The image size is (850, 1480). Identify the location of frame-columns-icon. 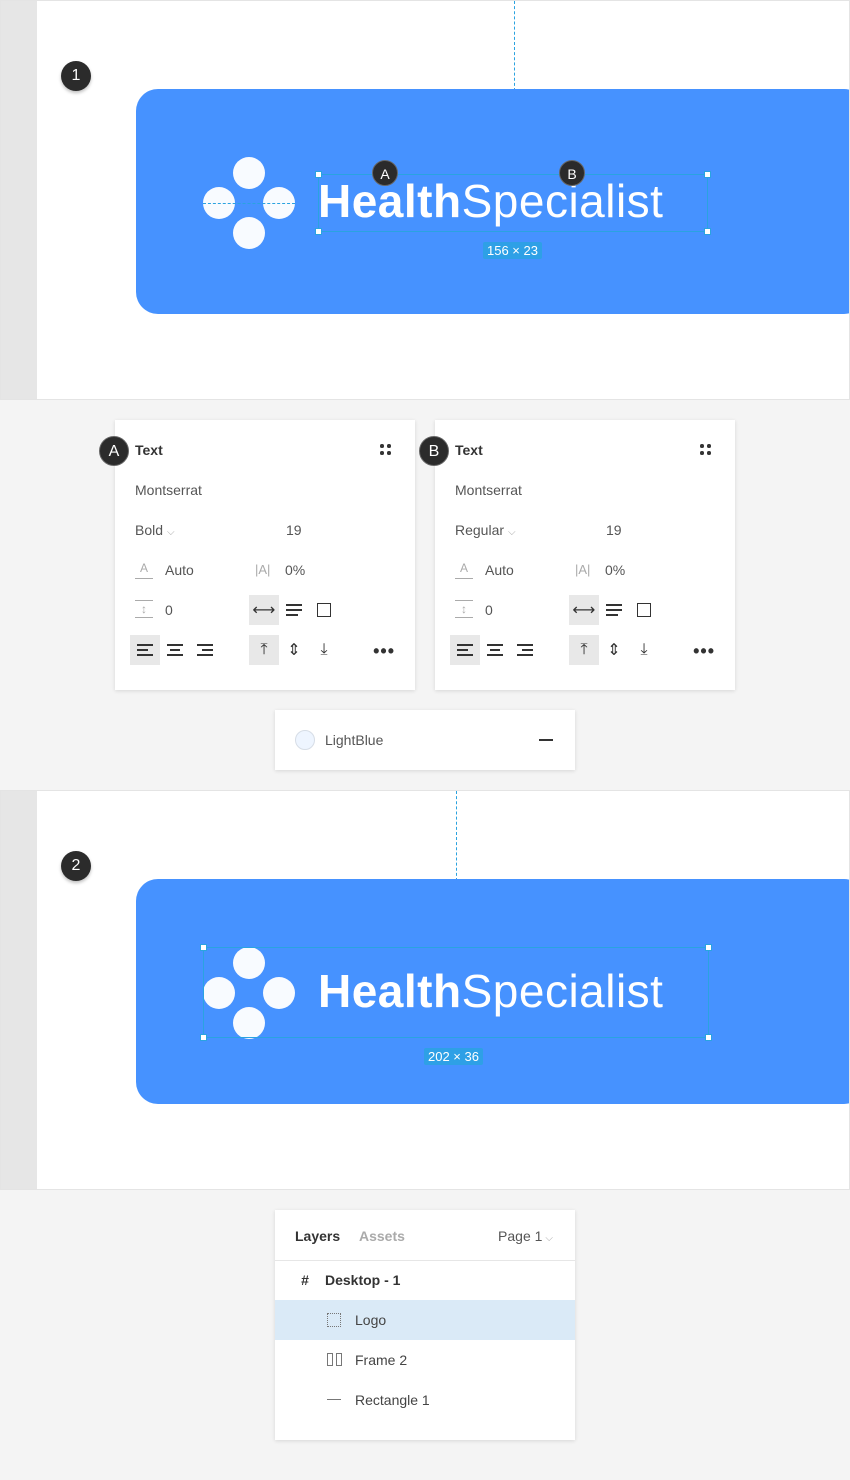
(335, 1360).